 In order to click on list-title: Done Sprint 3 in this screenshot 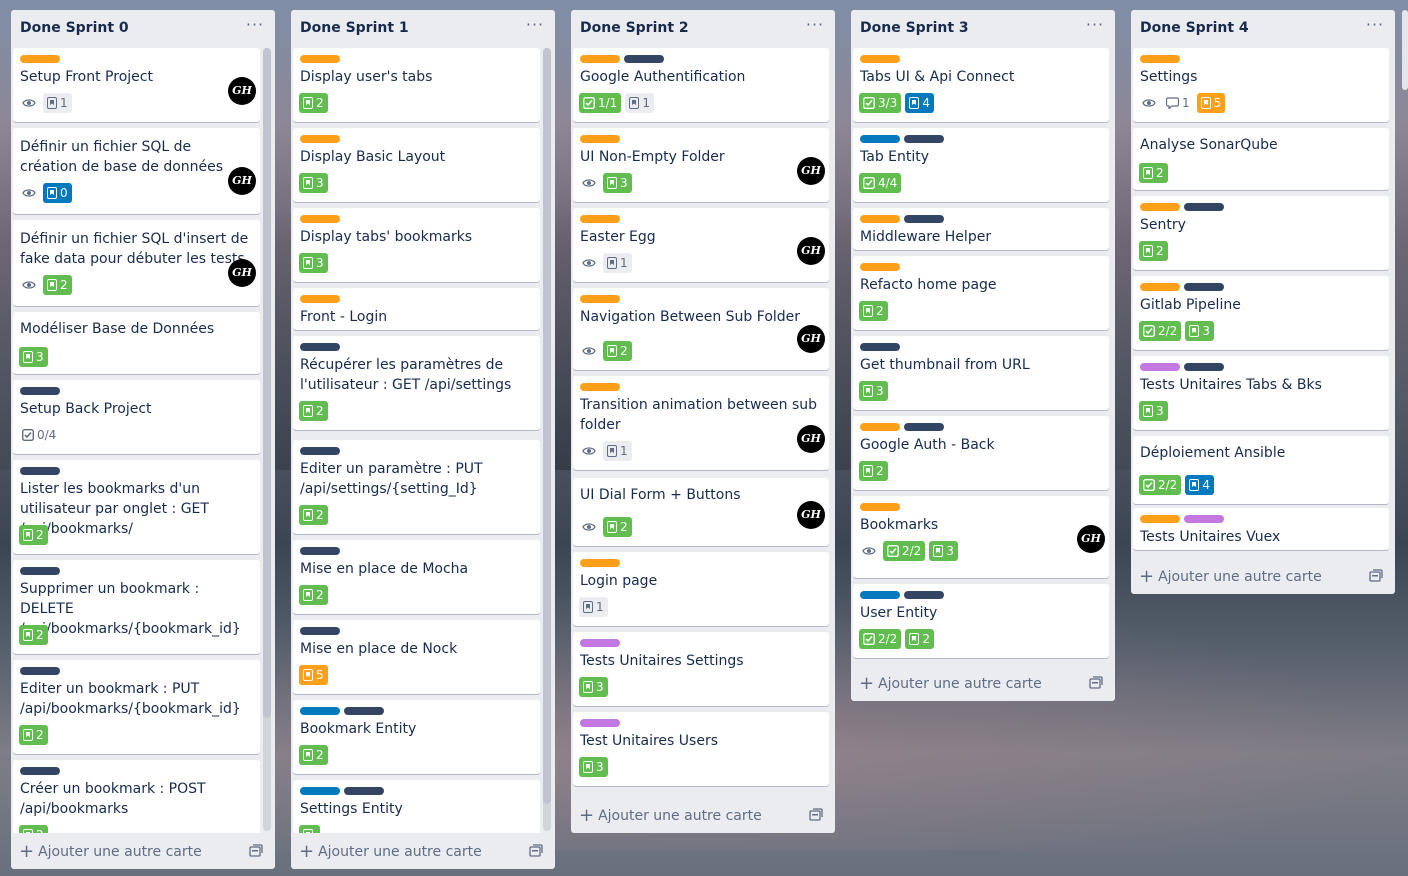, I will do `click(914, 28)`.